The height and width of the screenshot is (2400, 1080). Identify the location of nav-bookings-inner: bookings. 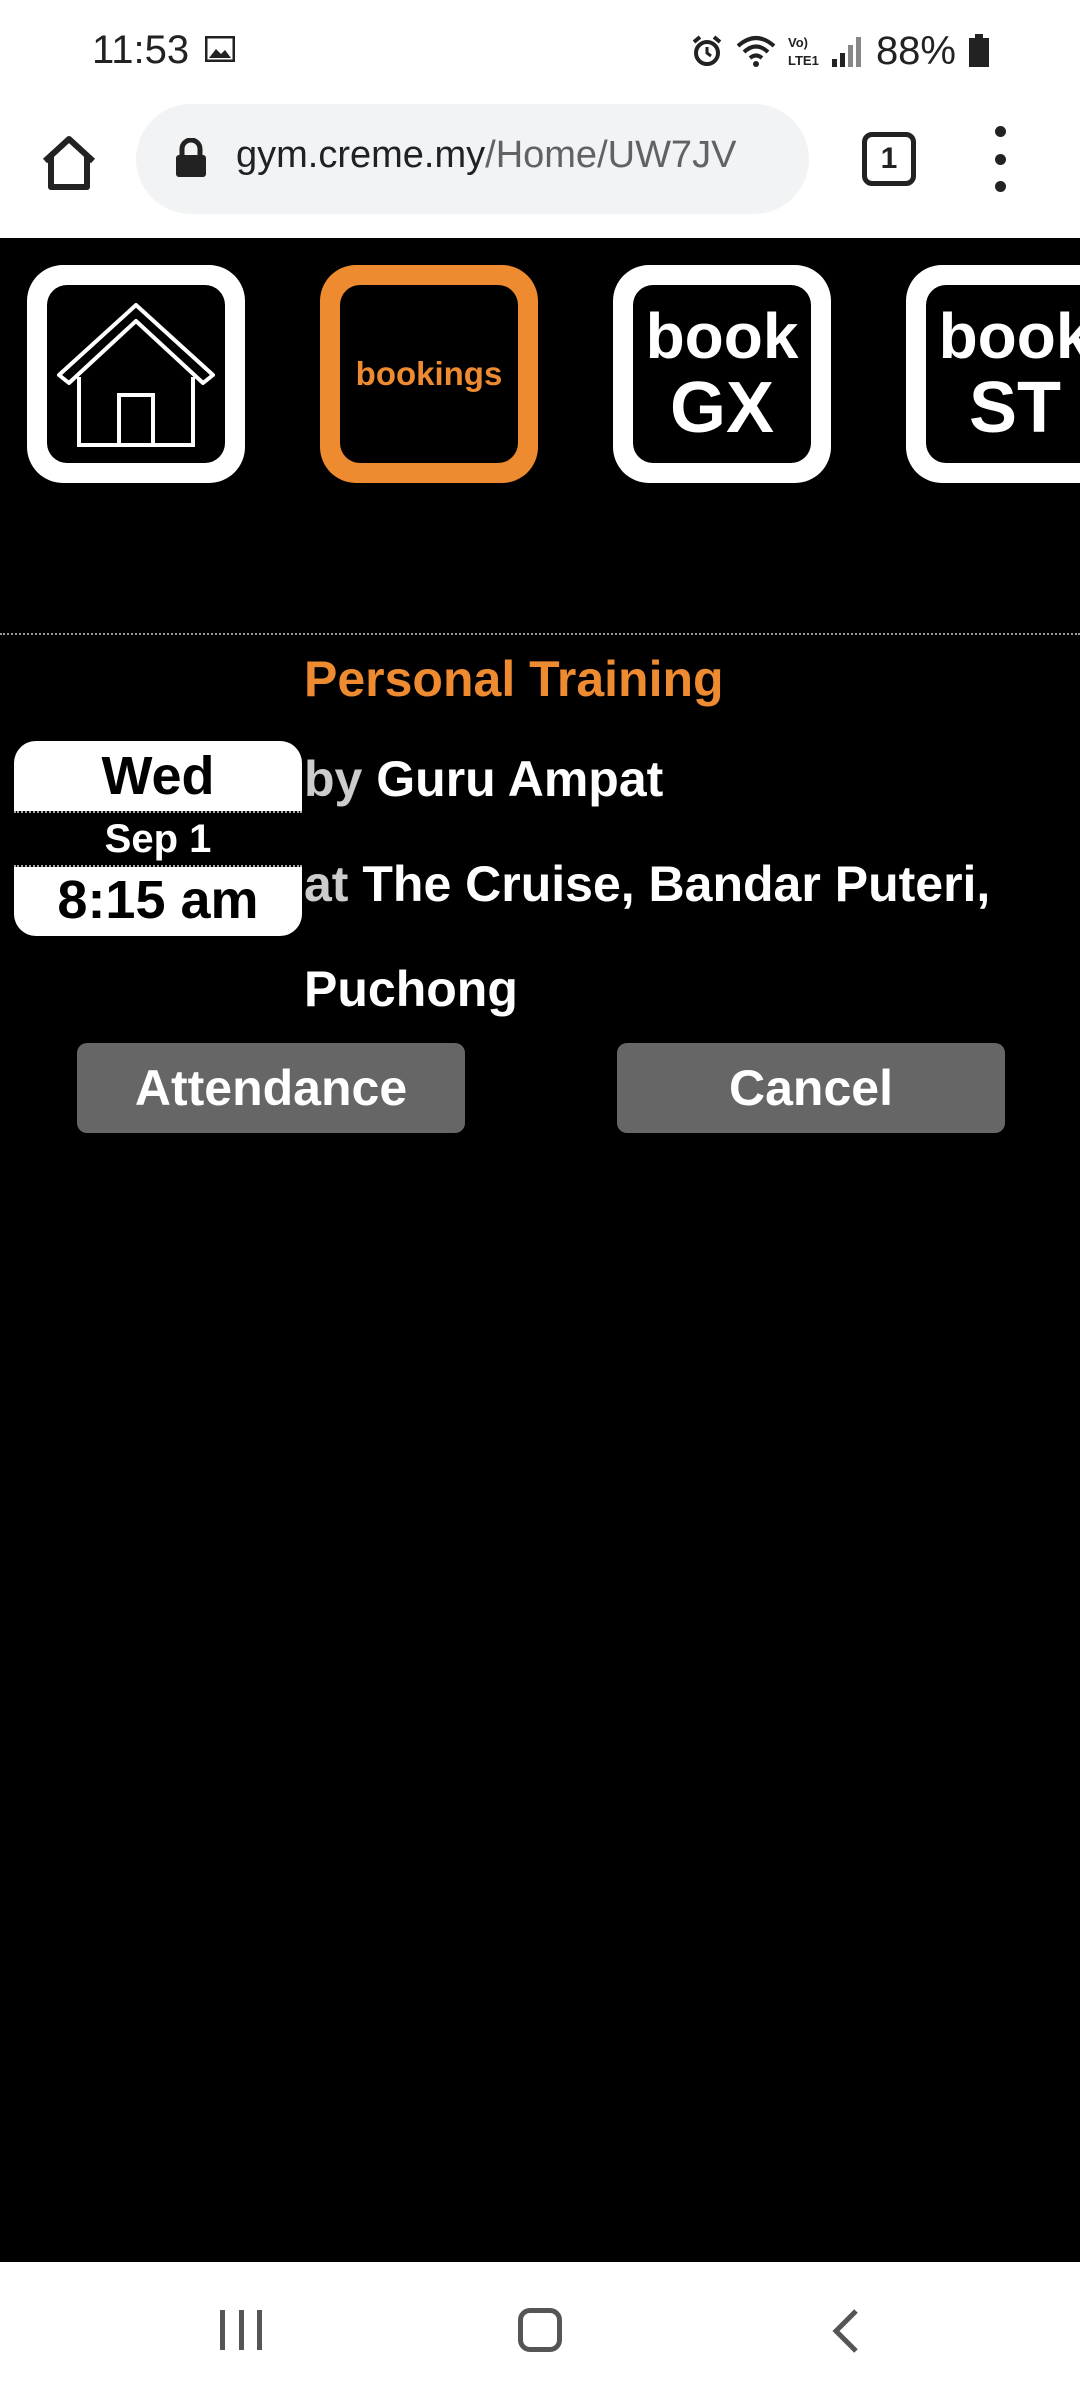
(429, 374).